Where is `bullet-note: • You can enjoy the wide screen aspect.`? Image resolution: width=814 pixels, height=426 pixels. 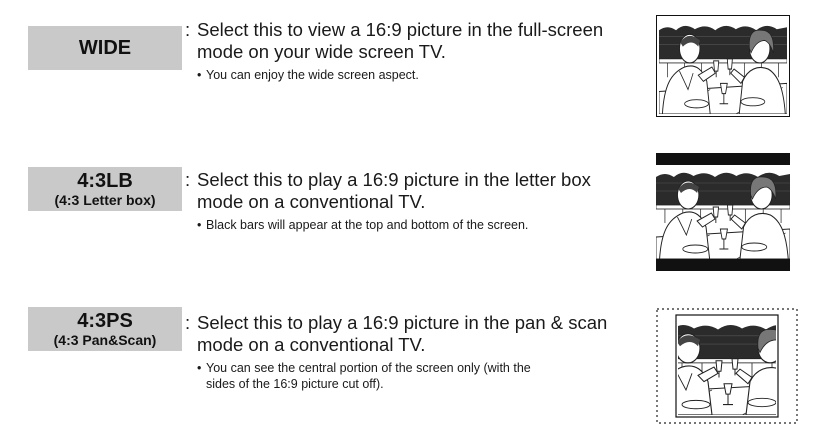 bullet-note: • You can enjoy the wide screen aspect. is located at coordinates (415, 75).